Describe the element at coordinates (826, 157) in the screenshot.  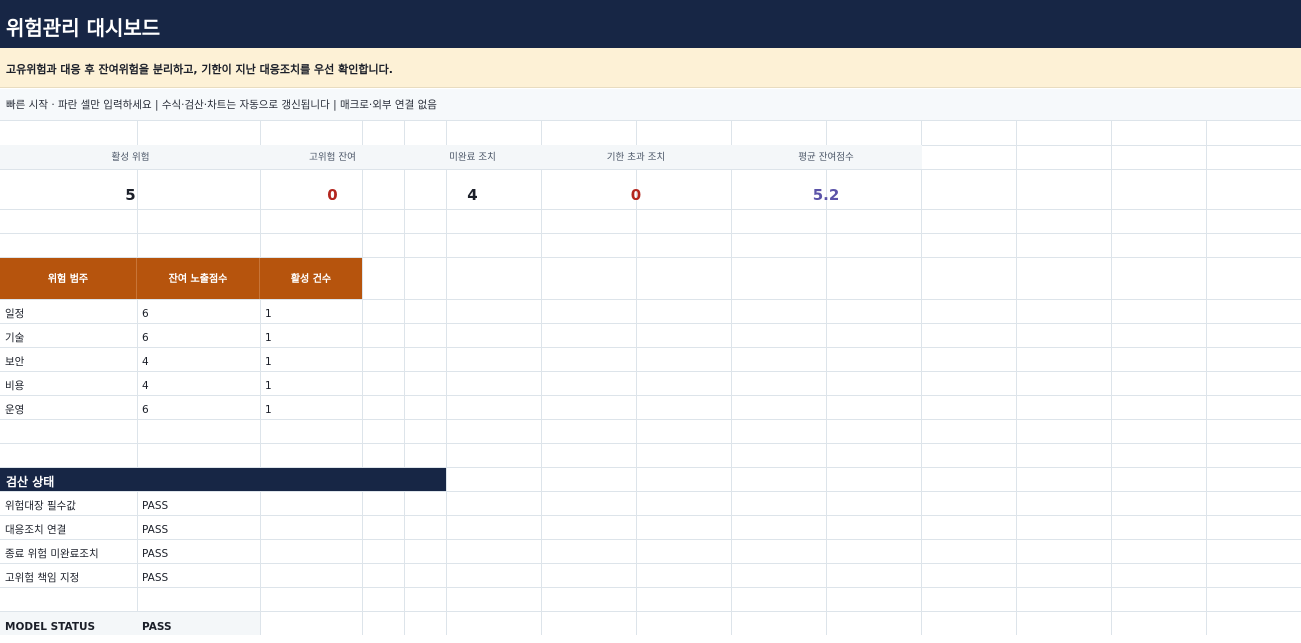
I see `kpi-label-avg-residual: 평균 잔여점수` at that location.